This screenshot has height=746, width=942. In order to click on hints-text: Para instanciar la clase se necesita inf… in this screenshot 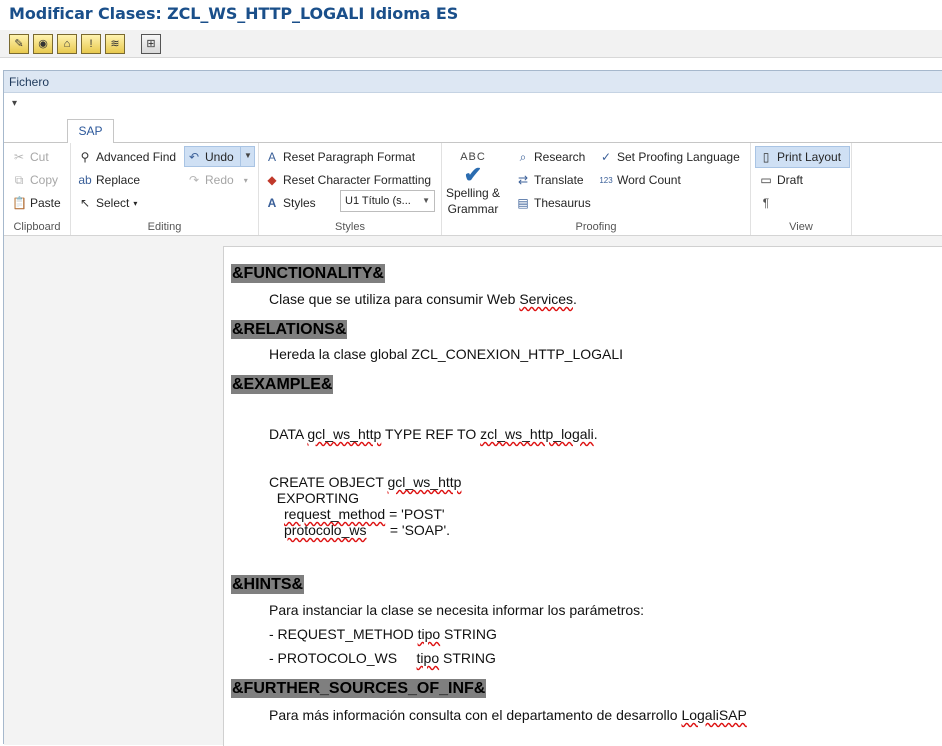, I will do `click(457, 610)`.